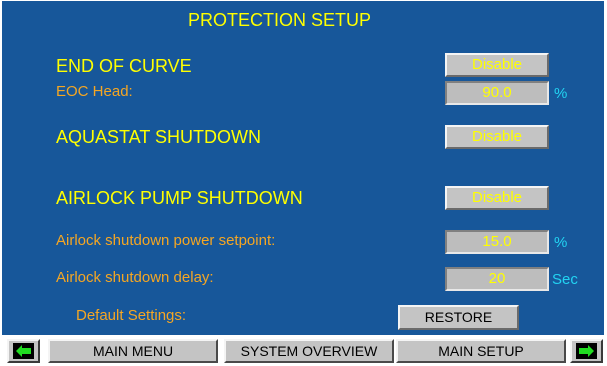  I want to click on prev-screen-button, so click(23, 351).